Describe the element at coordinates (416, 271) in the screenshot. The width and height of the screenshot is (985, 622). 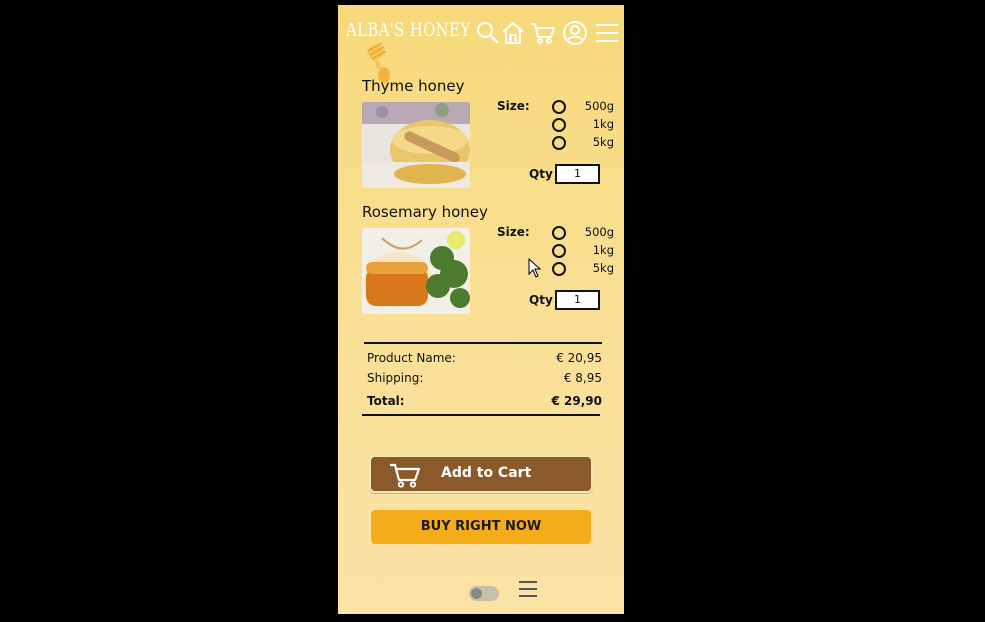
I see `product-image-rosemary-honey` at that location.